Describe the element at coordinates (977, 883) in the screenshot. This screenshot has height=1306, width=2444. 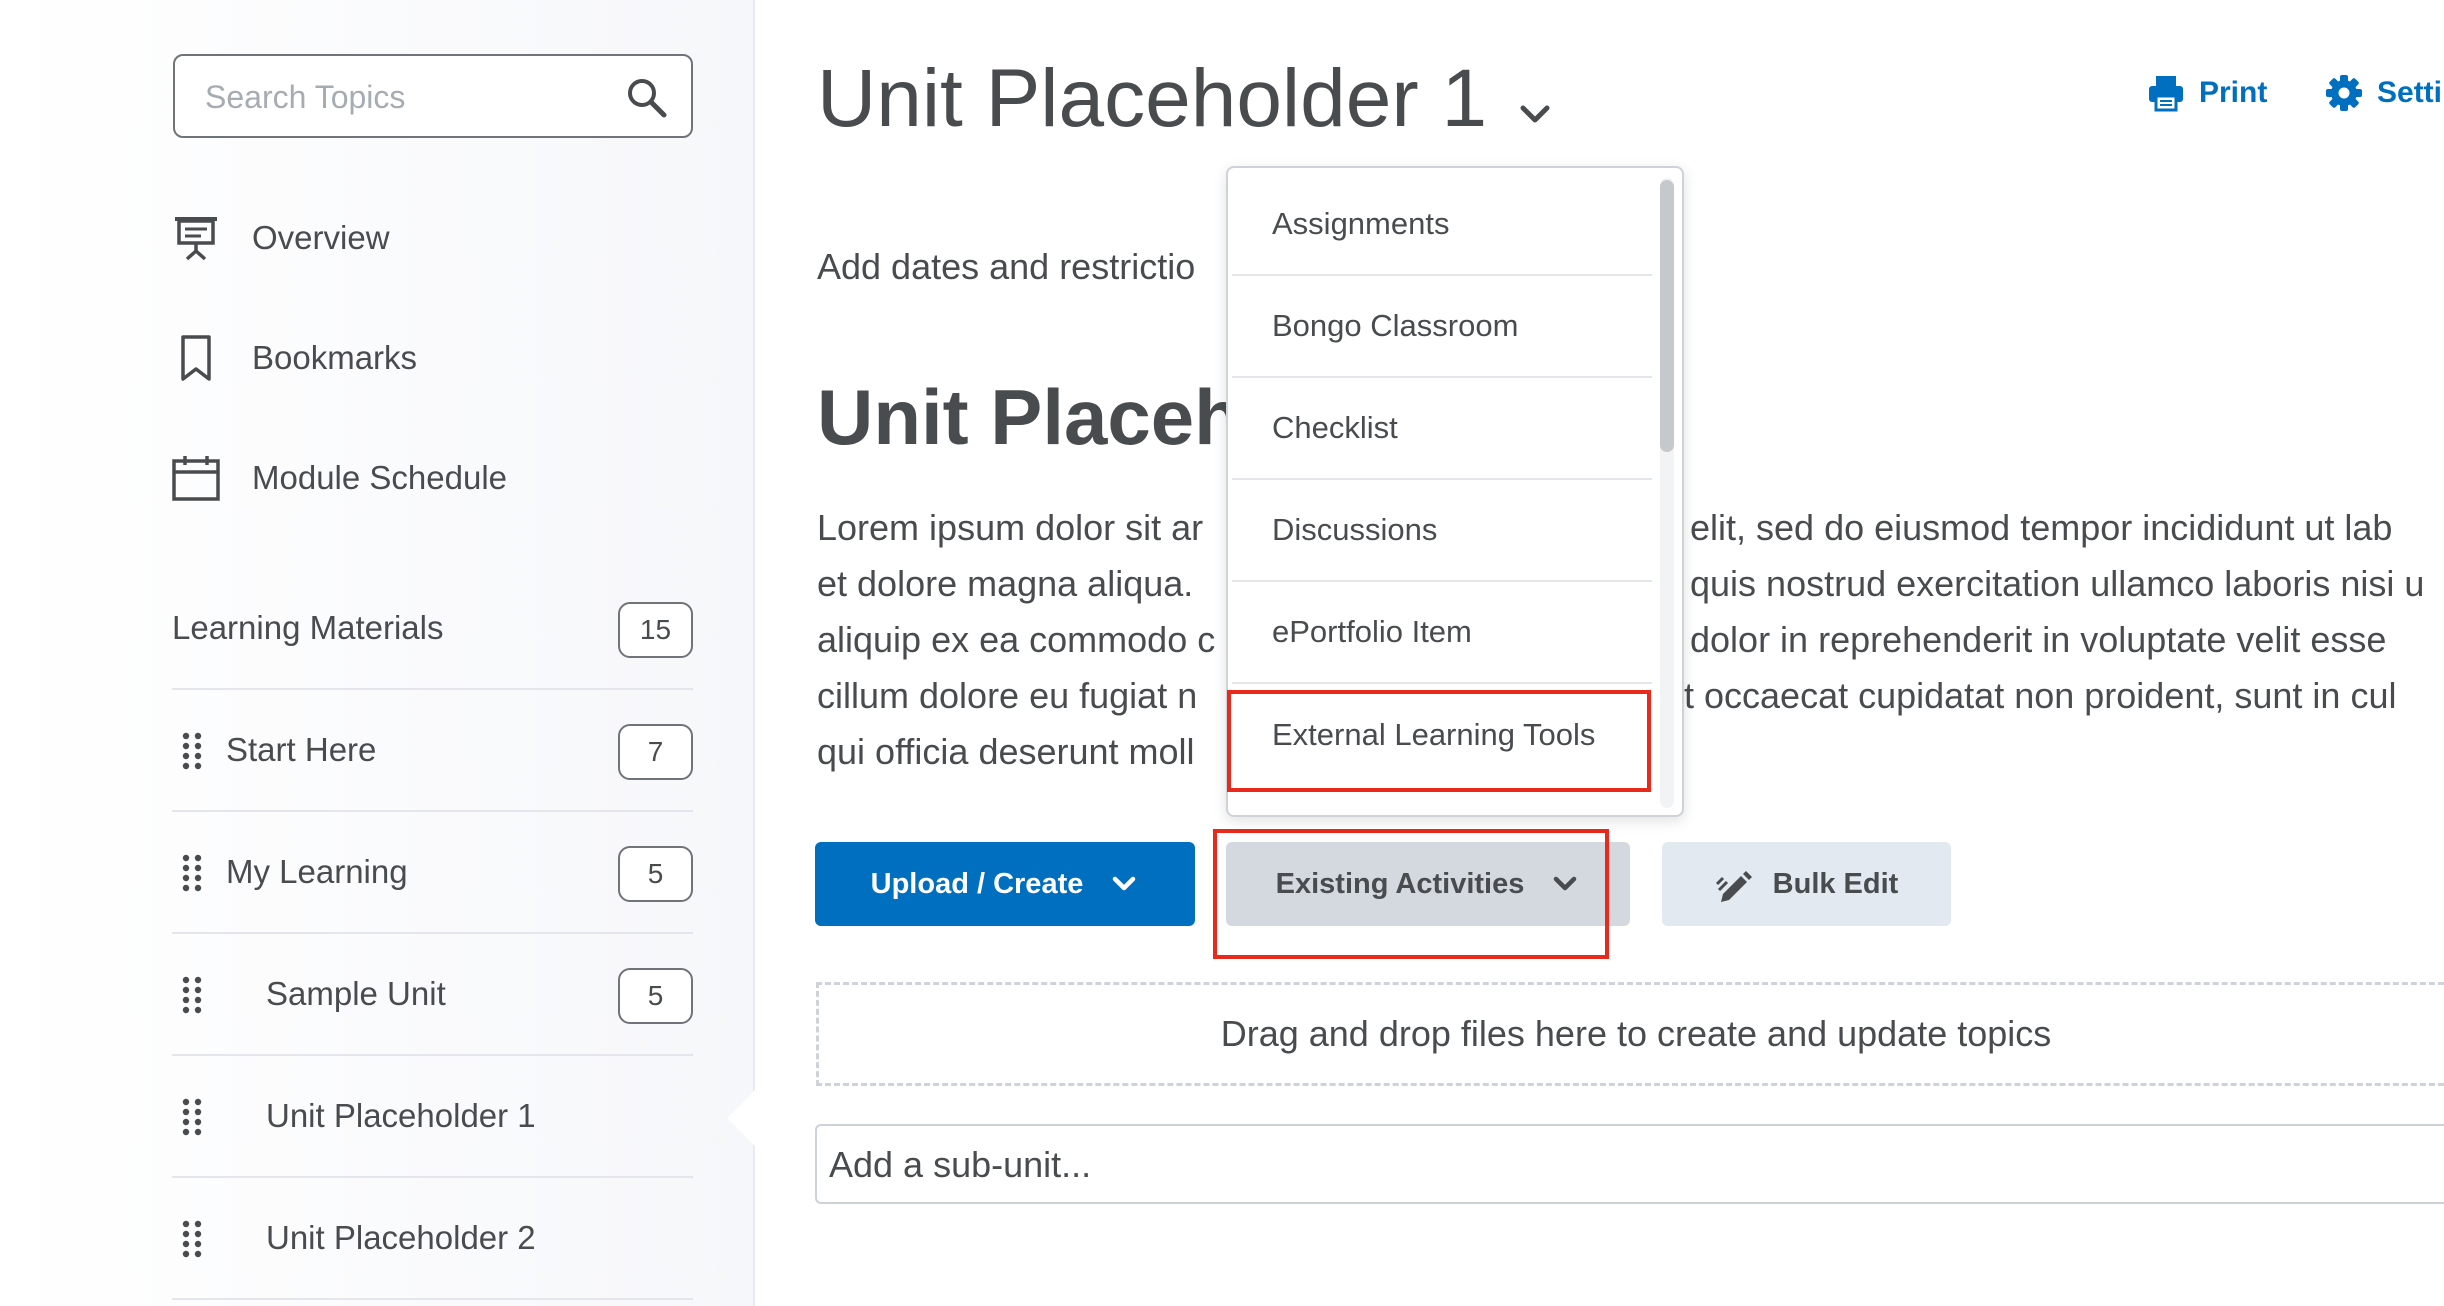
I see `upload-create-label: Upload / Create` at that location.